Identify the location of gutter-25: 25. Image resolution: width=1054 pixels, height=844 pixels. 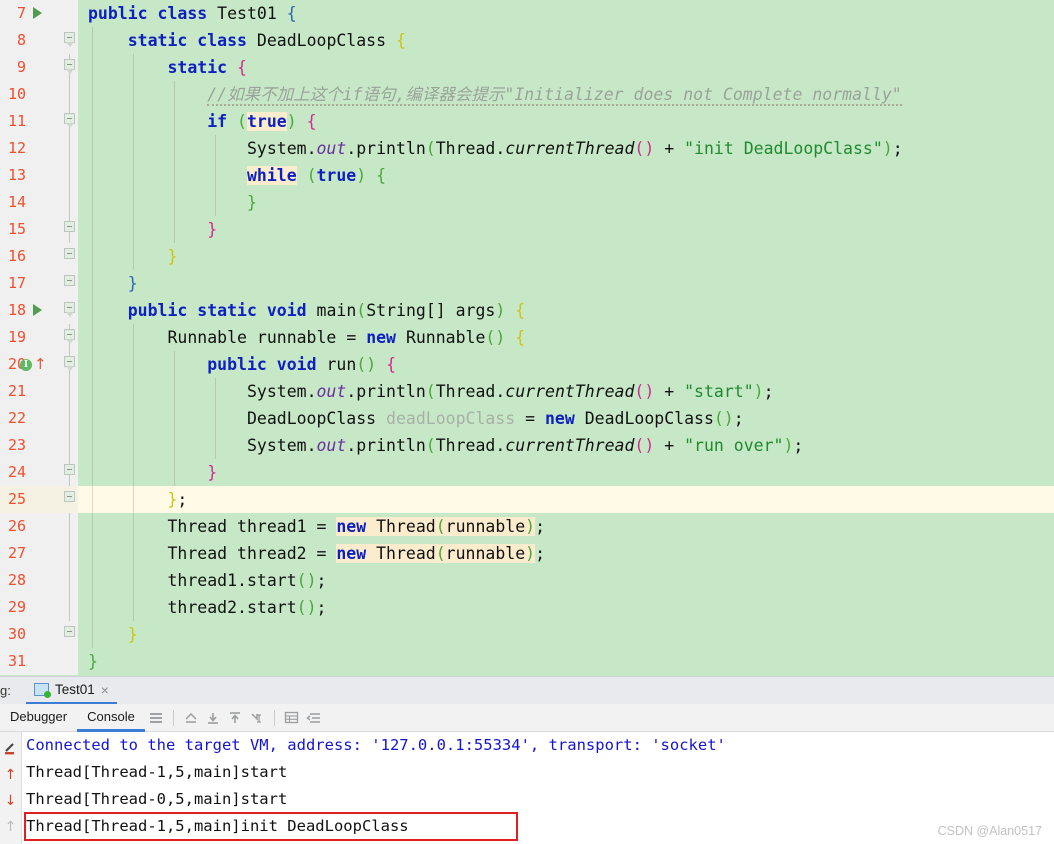
(30, 499).